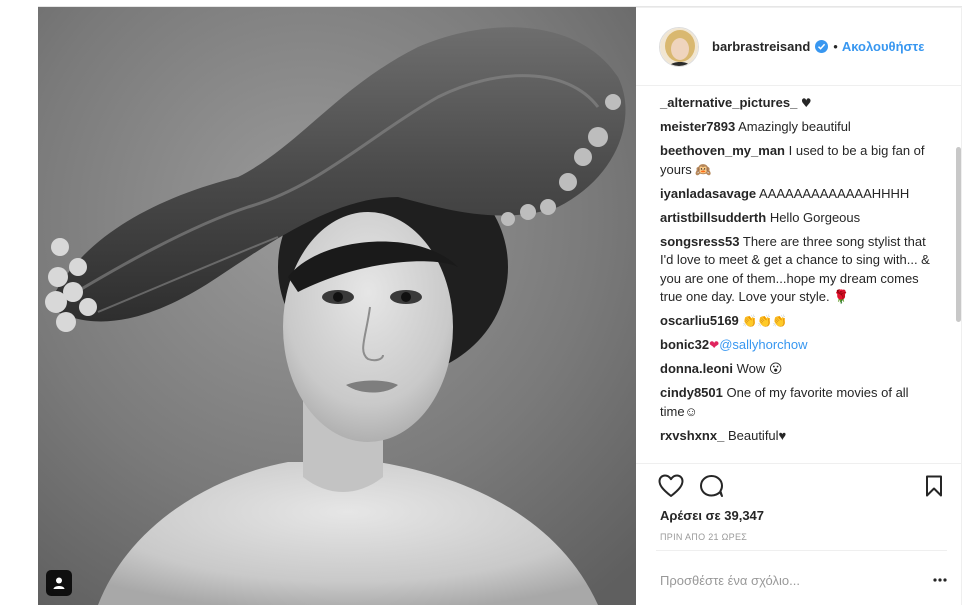 The width and height of the screenshot is (962, 610). I want to click on post-actions, so click(799, 485).